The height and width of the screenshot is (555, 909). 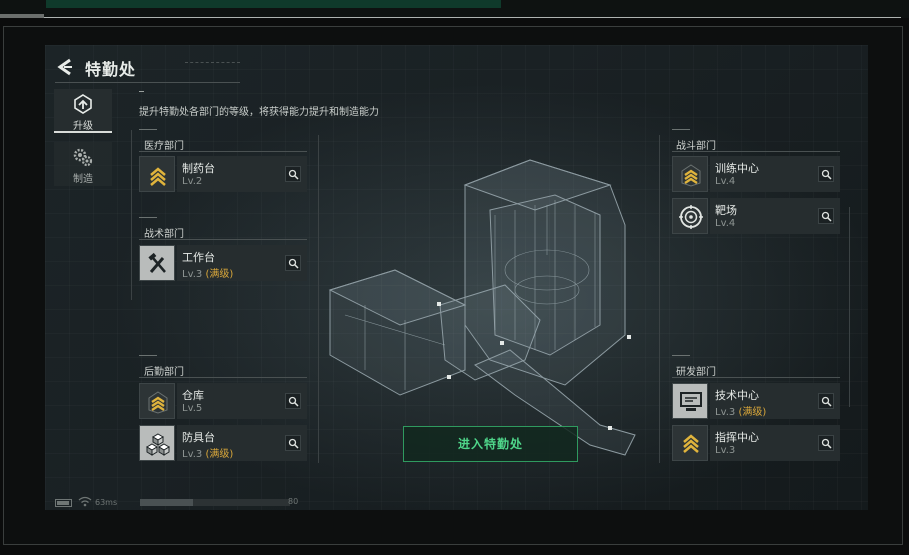 I want to click on facility-name: 训练中心, so click(x=737, y=168).